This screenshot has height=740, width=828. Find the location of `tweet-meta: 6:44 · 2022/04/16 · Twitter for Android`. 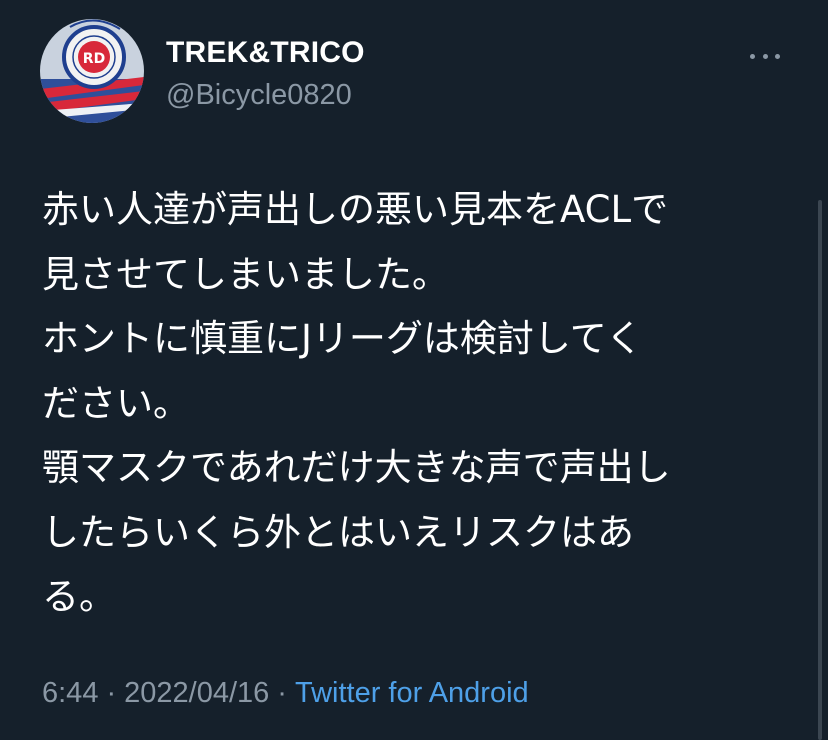

tweet-meta: 6:44 · 2022/04/16 · Twitter for Android is located at coordinates (285, 693).